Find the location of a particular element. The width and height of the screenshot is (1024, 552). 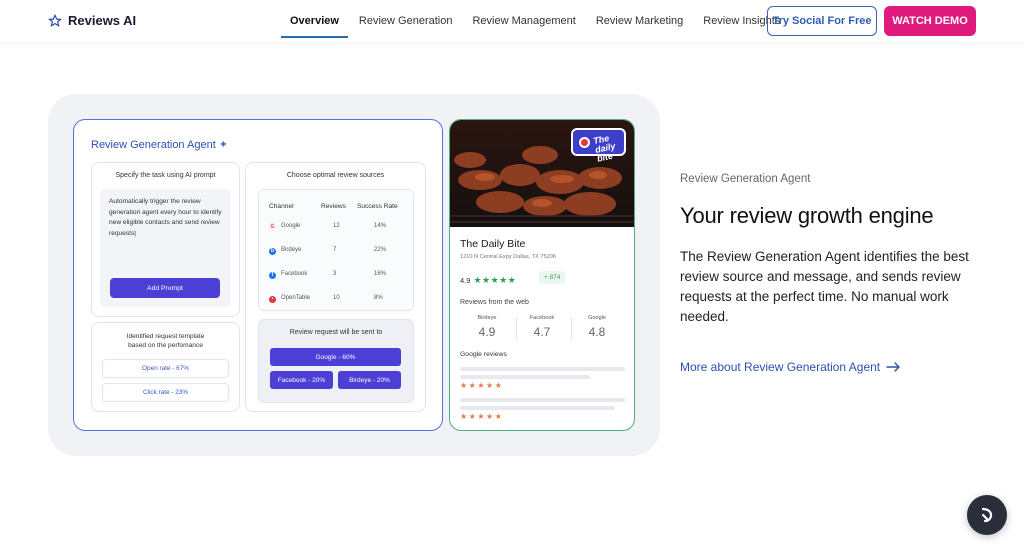

click-rate: Click rate - 23% is located at coordinates (165, 392).